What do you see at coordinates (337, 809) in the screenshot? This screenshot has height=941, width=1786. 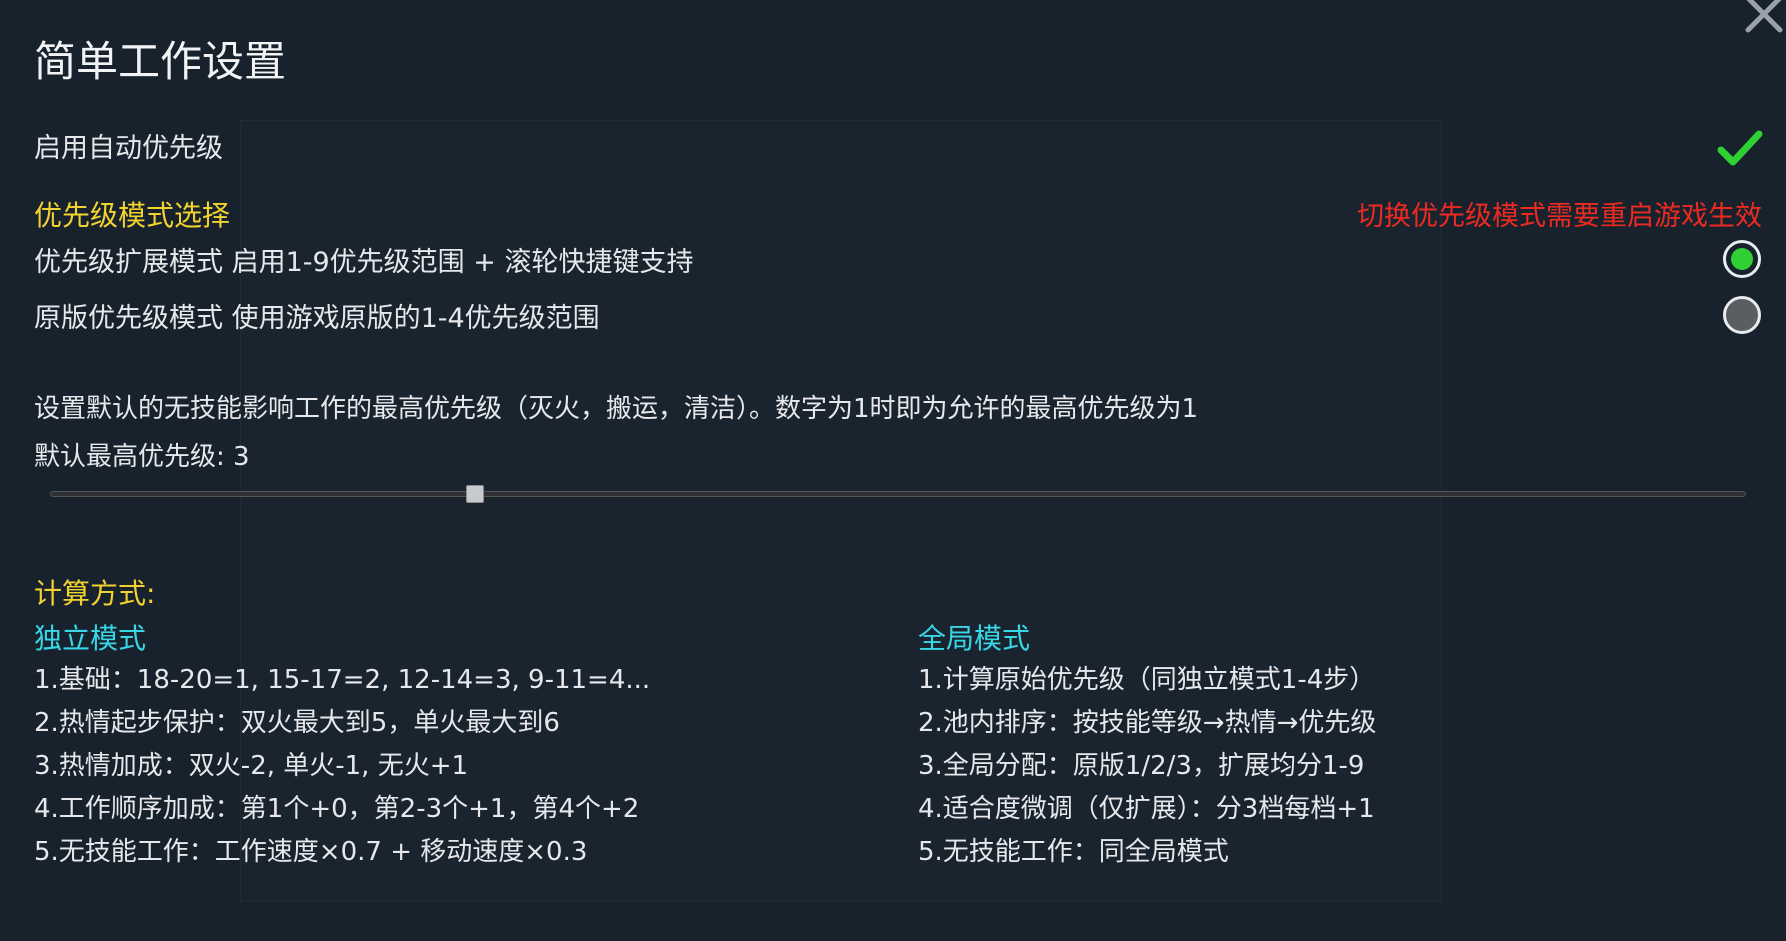 I see `list-item: 4.工作顺序加成：第1个+0，第2-3个+1，第4个+2` at bounding box center [337, 809].